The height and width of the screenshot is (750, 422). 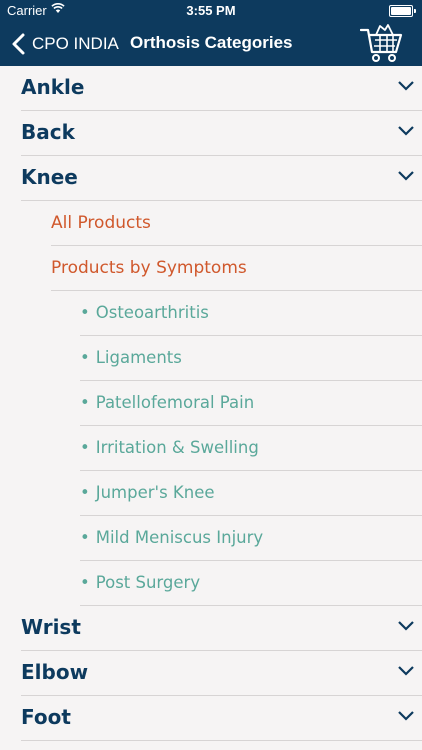 I want to click on subcategory-label: All Products, so click(x=101, y=223).